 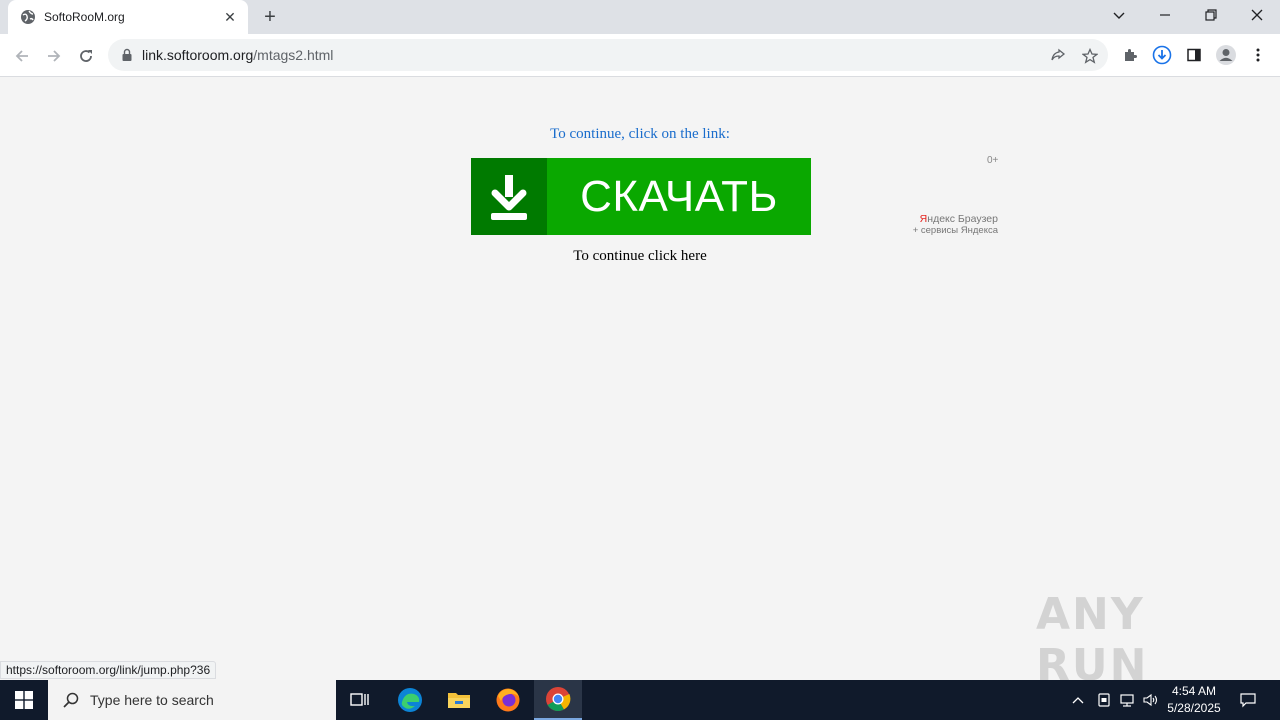 I want to click on anyrun-watermark: ANY RUN, so click(x=1092, y=640).